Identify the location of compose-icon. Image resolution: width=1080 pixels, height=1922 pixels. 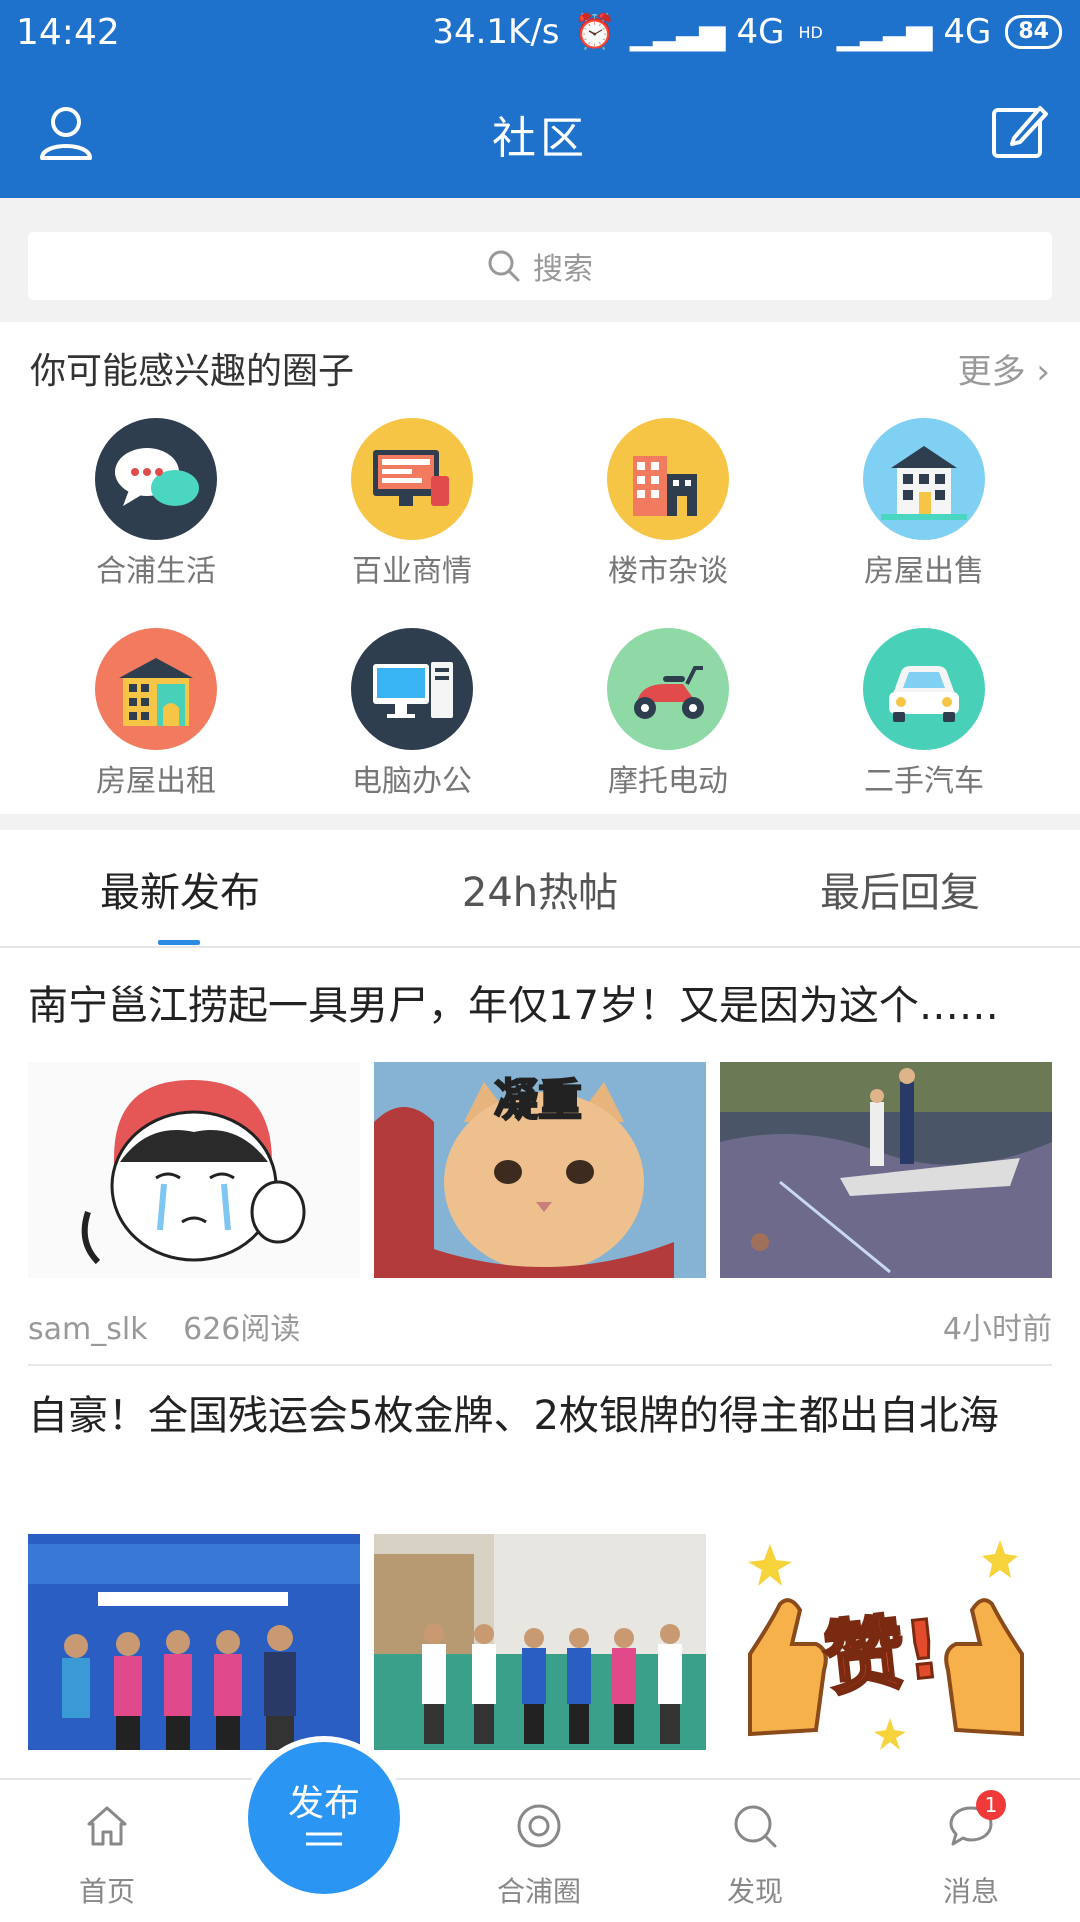
(1020, 132).